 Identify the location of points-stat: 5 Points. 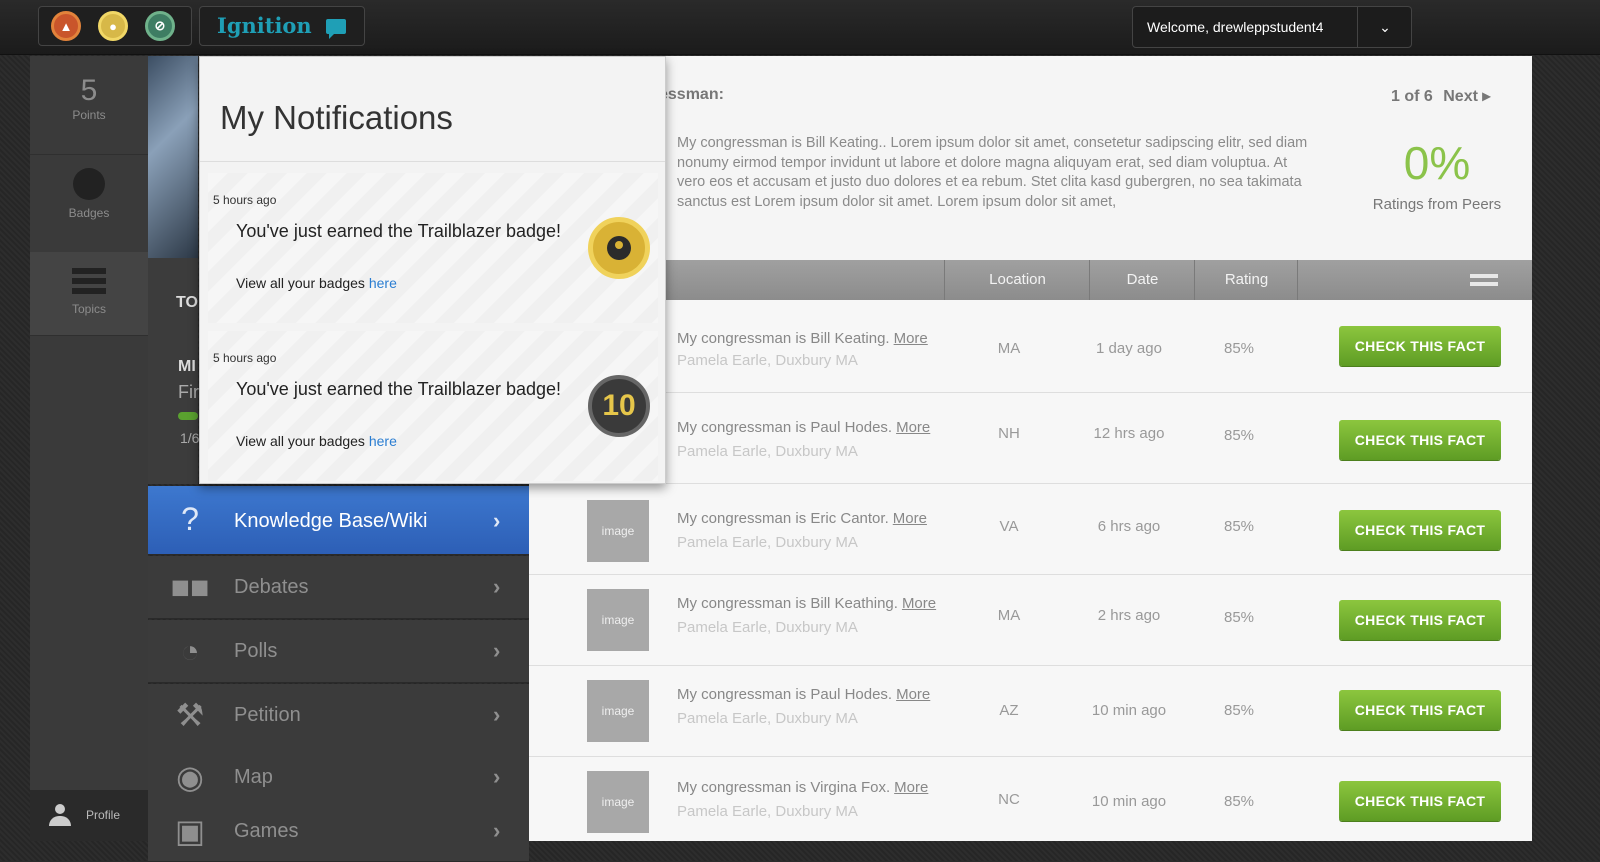
(89, 114).